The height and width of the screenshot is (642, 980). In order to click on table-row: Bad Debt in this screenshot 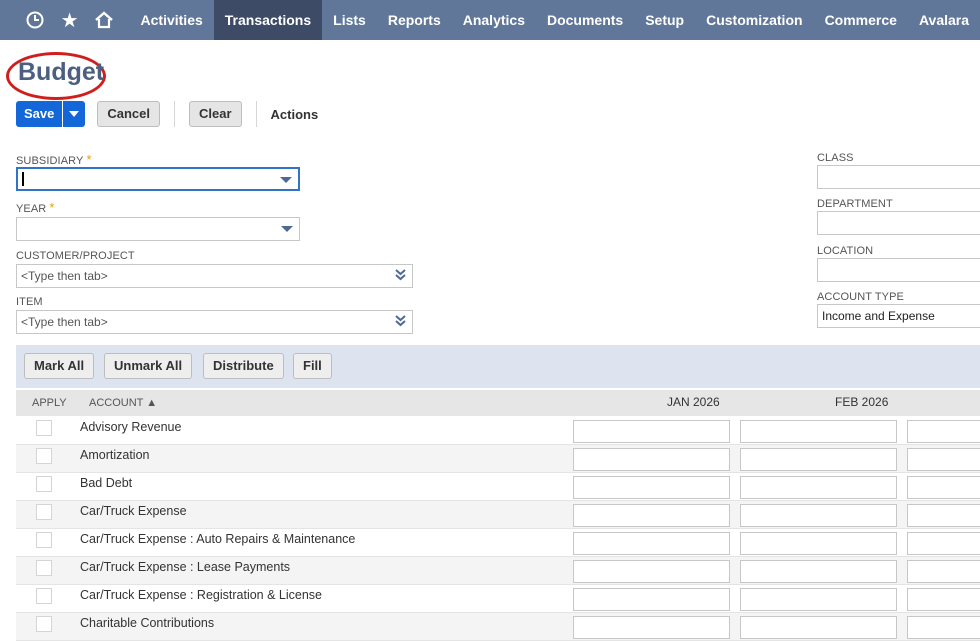, I will do `click(498, 487)`.